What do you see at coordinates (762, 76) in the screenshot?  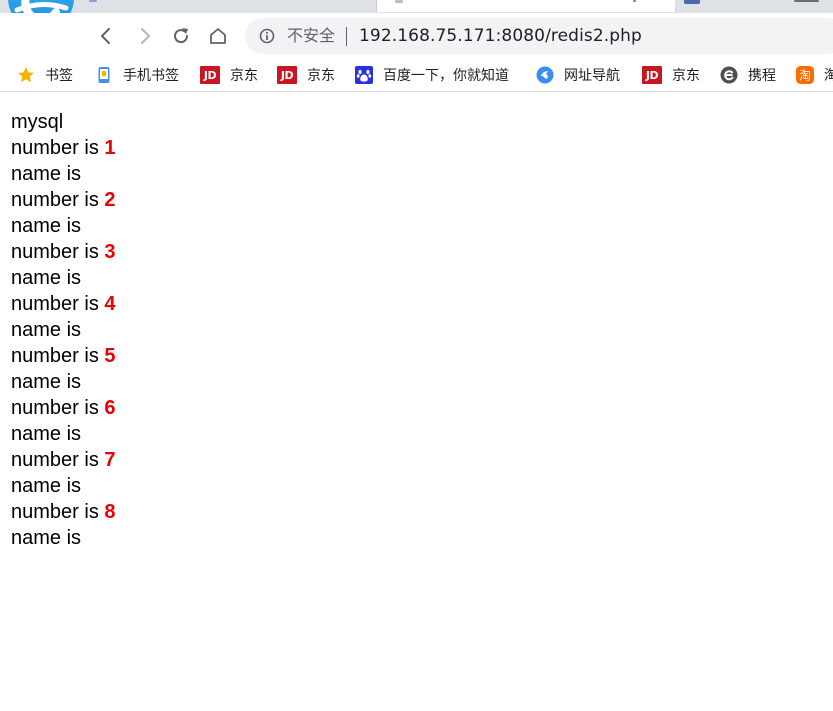 I see `bookmark-label: 携程` at bounding box center [762, 76].